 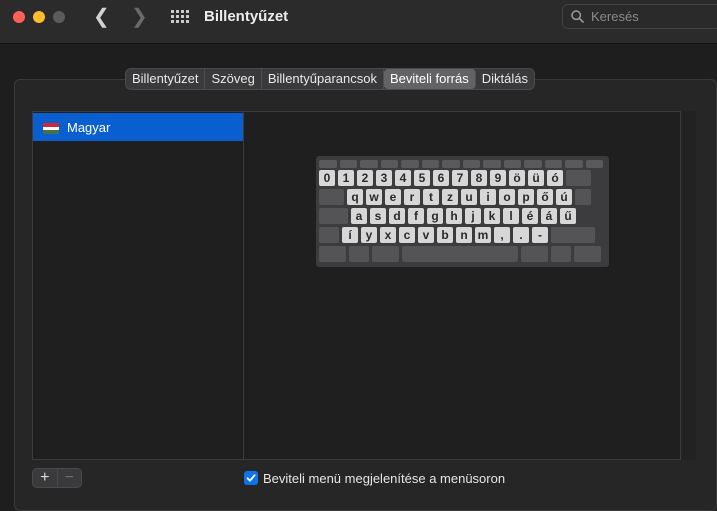 What do you see at coordinates (329, 235) in the screenshot?
I see `left-shift-key` at bounding box center [329, 235].